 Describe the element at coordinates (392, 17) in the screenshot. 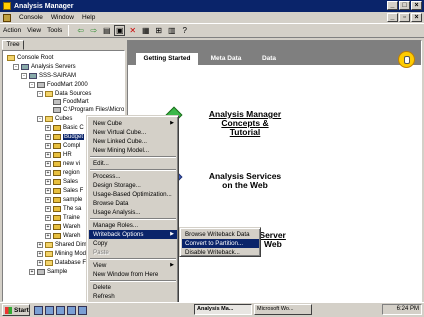

I see `mdi-minimize-button: _` at that location.